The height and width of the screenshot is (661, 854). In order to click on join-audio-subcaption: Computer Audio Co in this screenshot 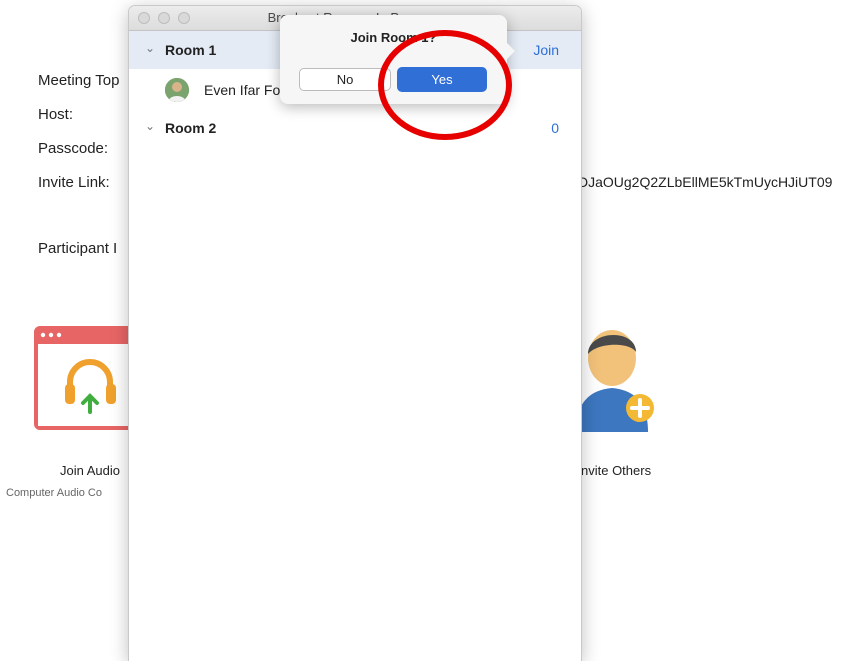, I will do `click(54, 493)`.